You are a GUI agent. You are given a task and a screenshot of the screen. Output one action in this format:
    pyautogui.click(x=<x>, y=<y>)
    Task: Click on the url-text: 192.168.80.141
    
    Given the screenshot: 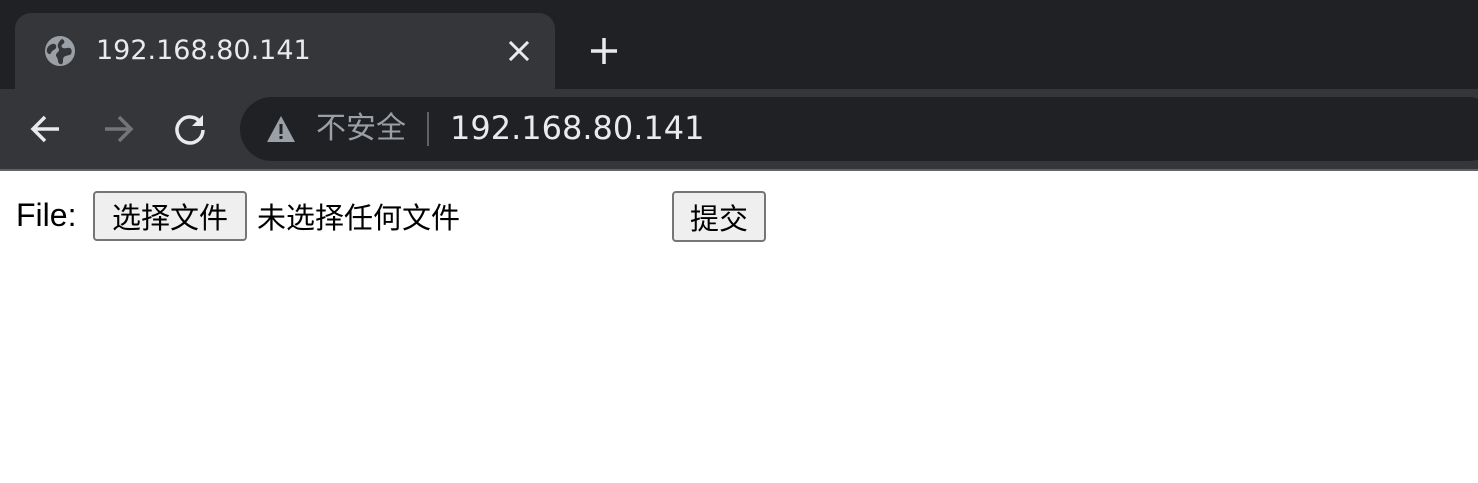 What is the action you would take?
    pyautogui.click(x=577, y=128)
    